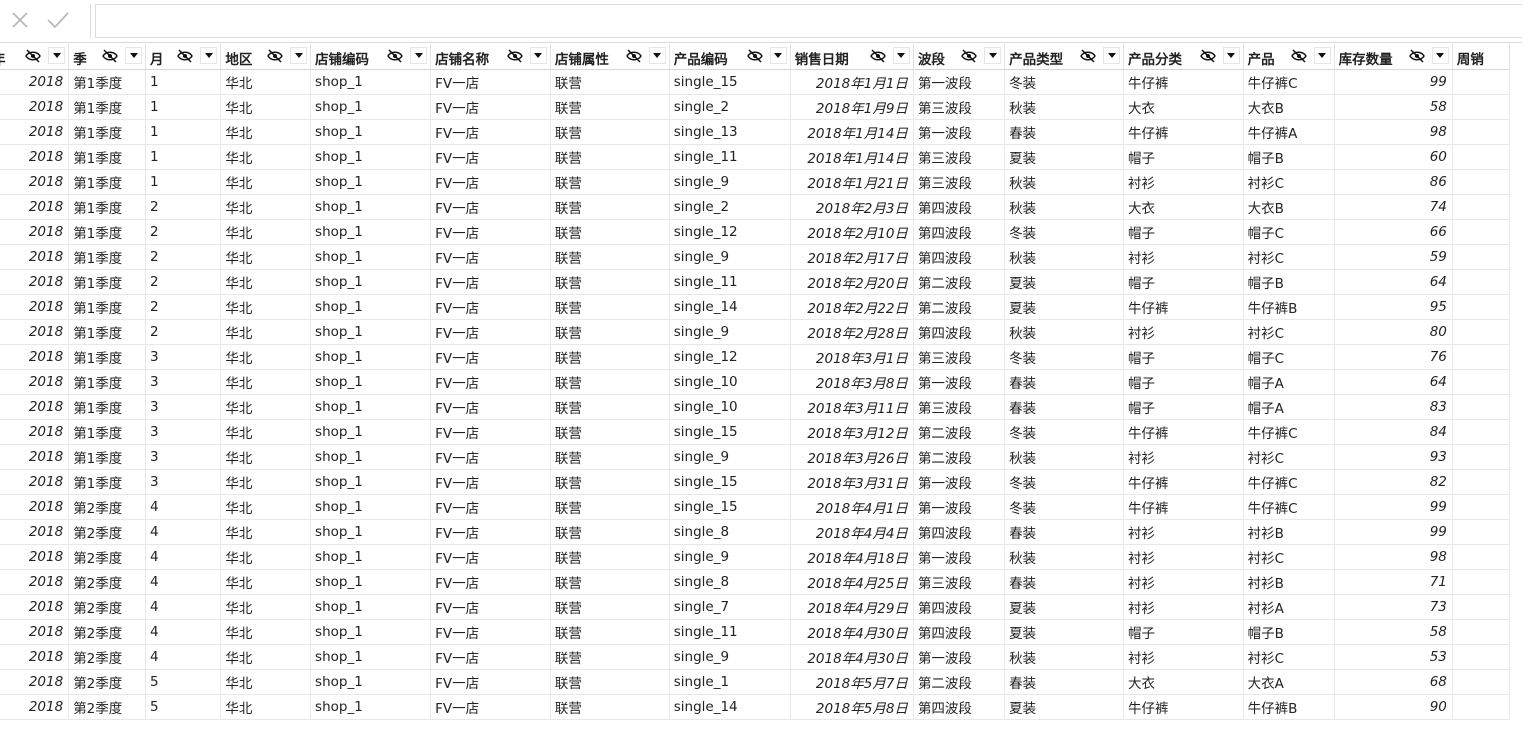 The width and height of the screenshot is (1522, 742). Describe the element at coordinates (1393, 432) in the screenshot. I see `cell-stock_qty: 84` at that location.